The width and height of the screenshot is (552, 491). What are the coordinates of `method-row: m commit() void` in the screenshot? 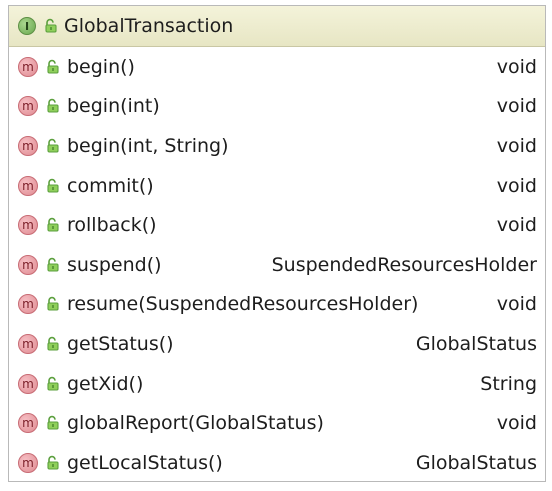 It's located at (277, 186).